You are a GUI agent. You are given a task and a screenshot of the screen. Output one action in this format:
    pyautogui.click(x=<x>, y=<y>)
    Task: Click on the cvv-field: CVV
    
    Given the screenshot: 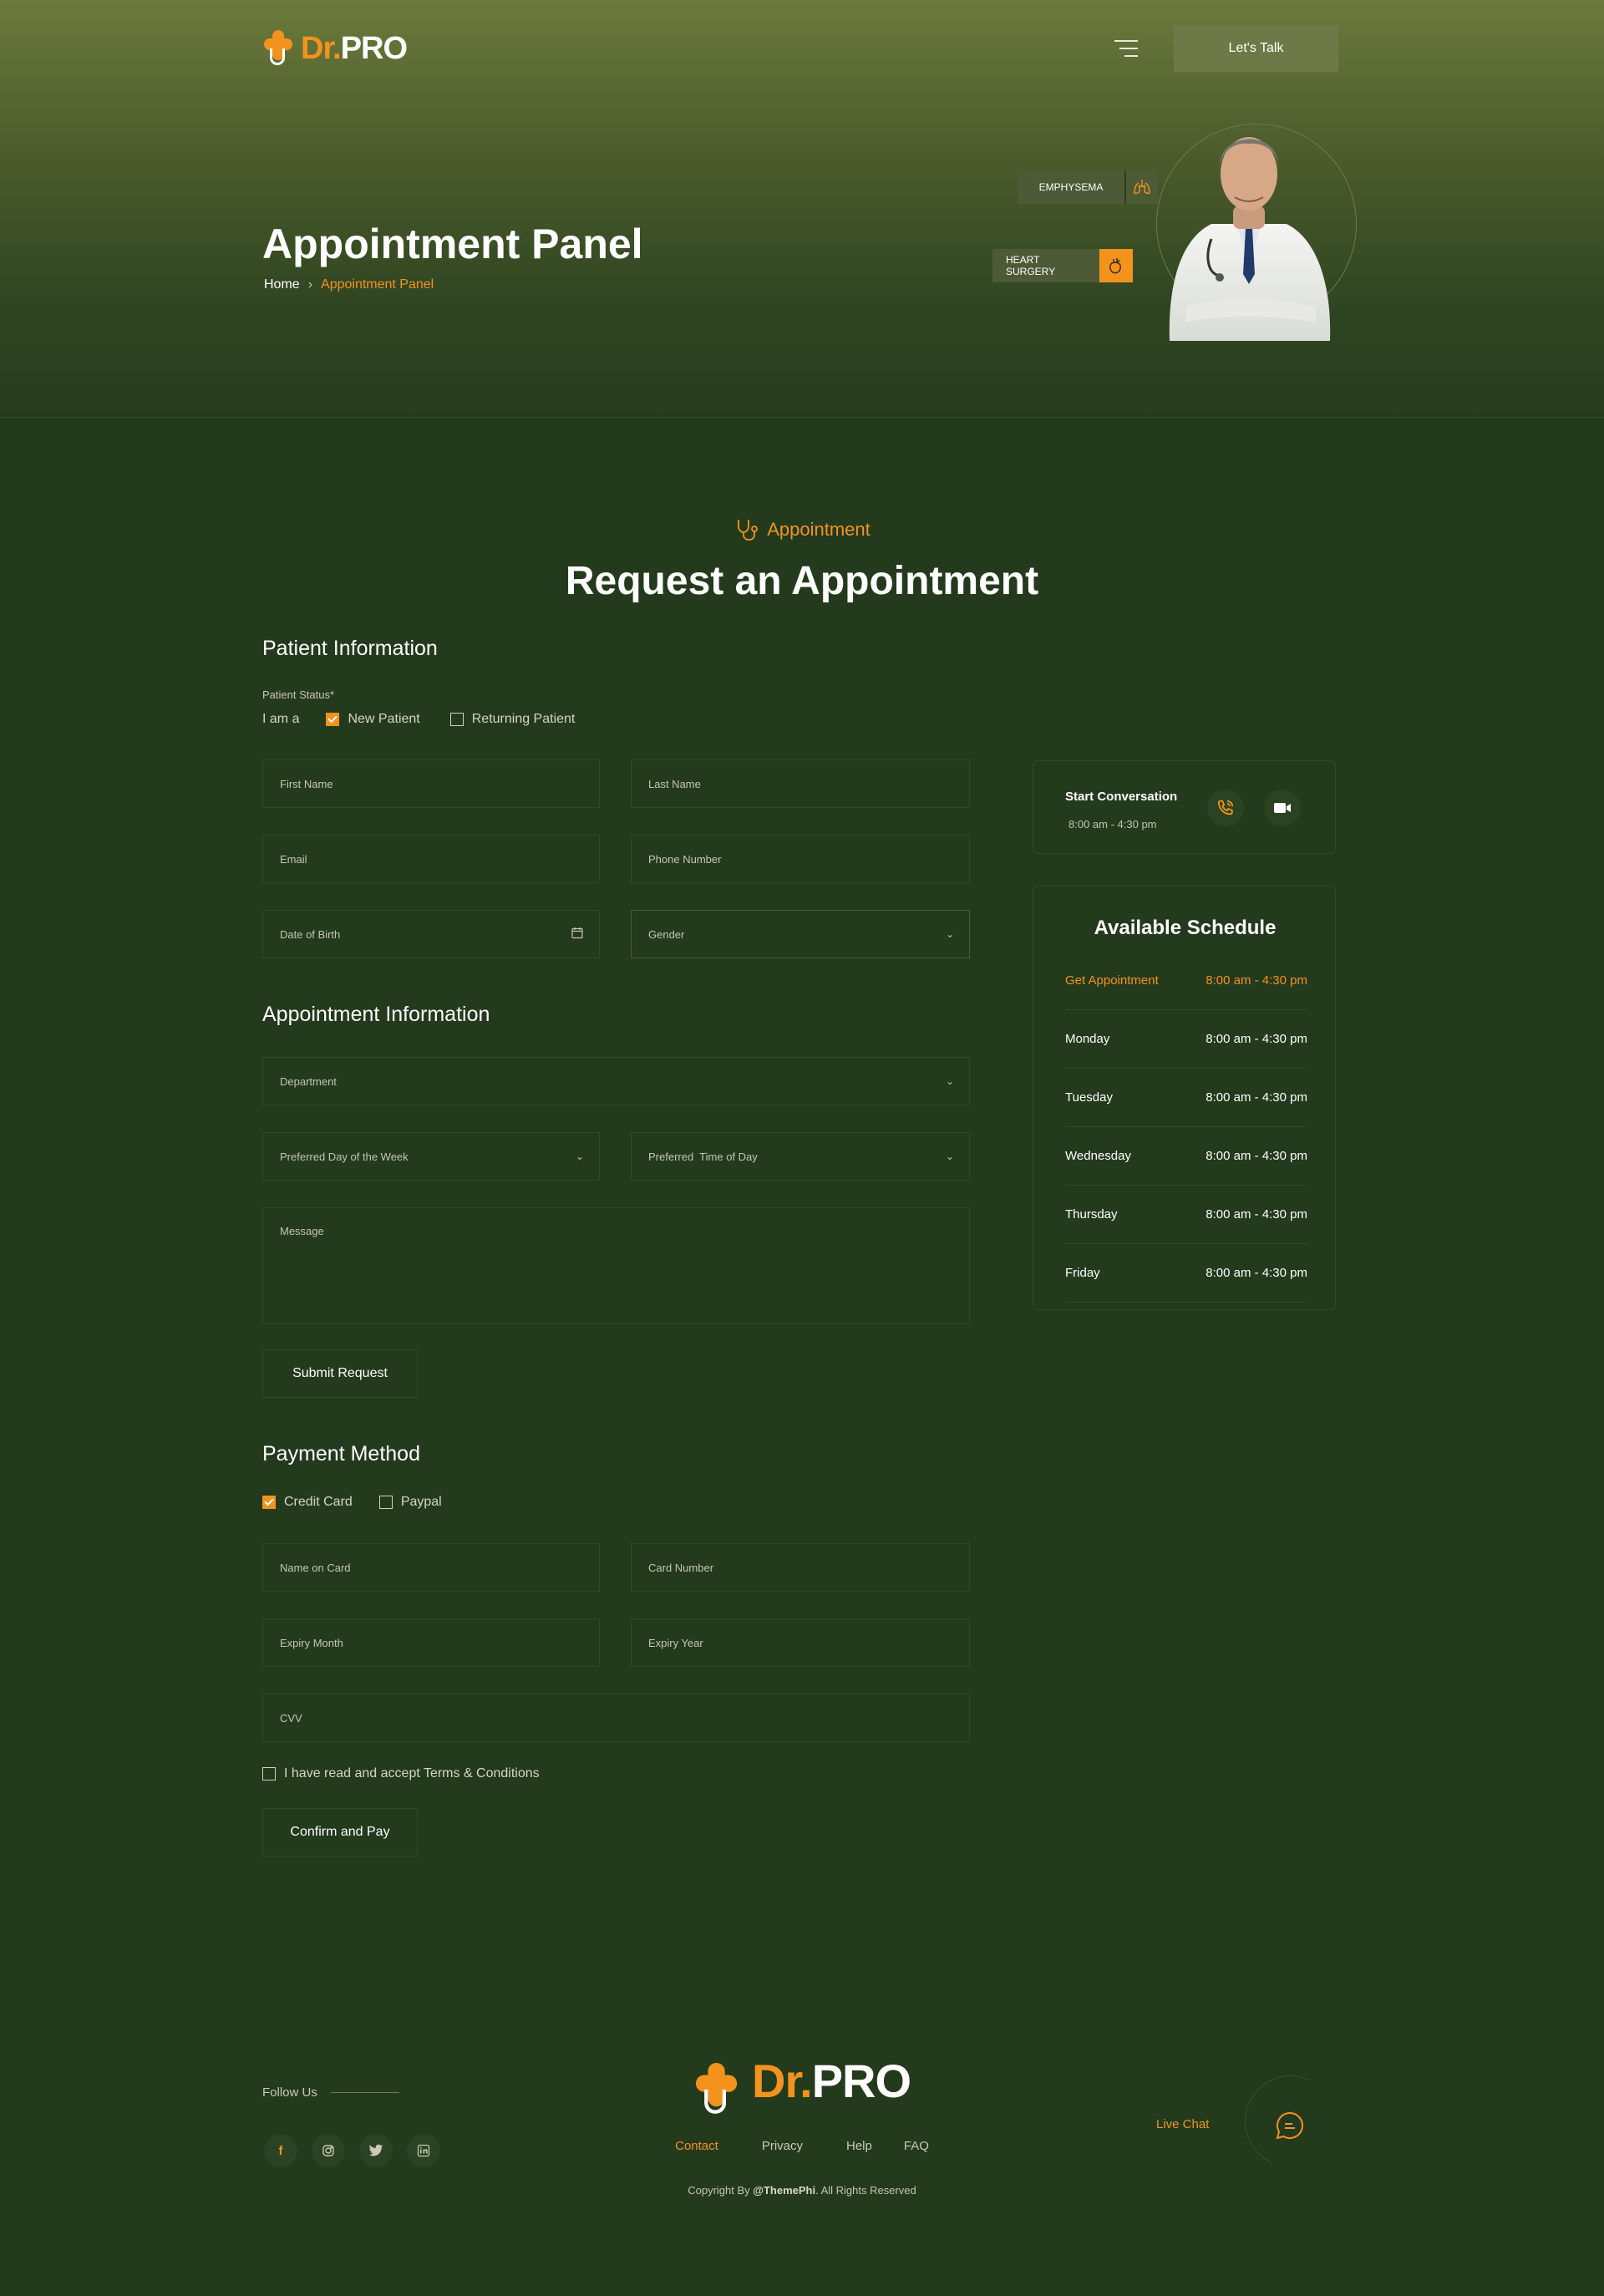 What is the action you would take?
    pyautogui.click(x=616, y=1718)
    